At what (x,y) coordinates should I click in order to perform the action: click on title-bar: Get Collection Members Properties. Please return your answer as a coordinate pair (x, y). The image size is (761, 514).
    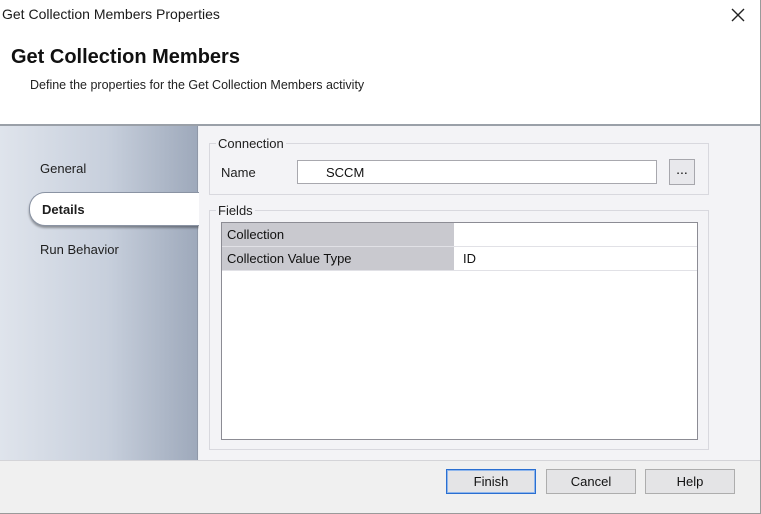
    Looking at the image, I should click on (380, 15).